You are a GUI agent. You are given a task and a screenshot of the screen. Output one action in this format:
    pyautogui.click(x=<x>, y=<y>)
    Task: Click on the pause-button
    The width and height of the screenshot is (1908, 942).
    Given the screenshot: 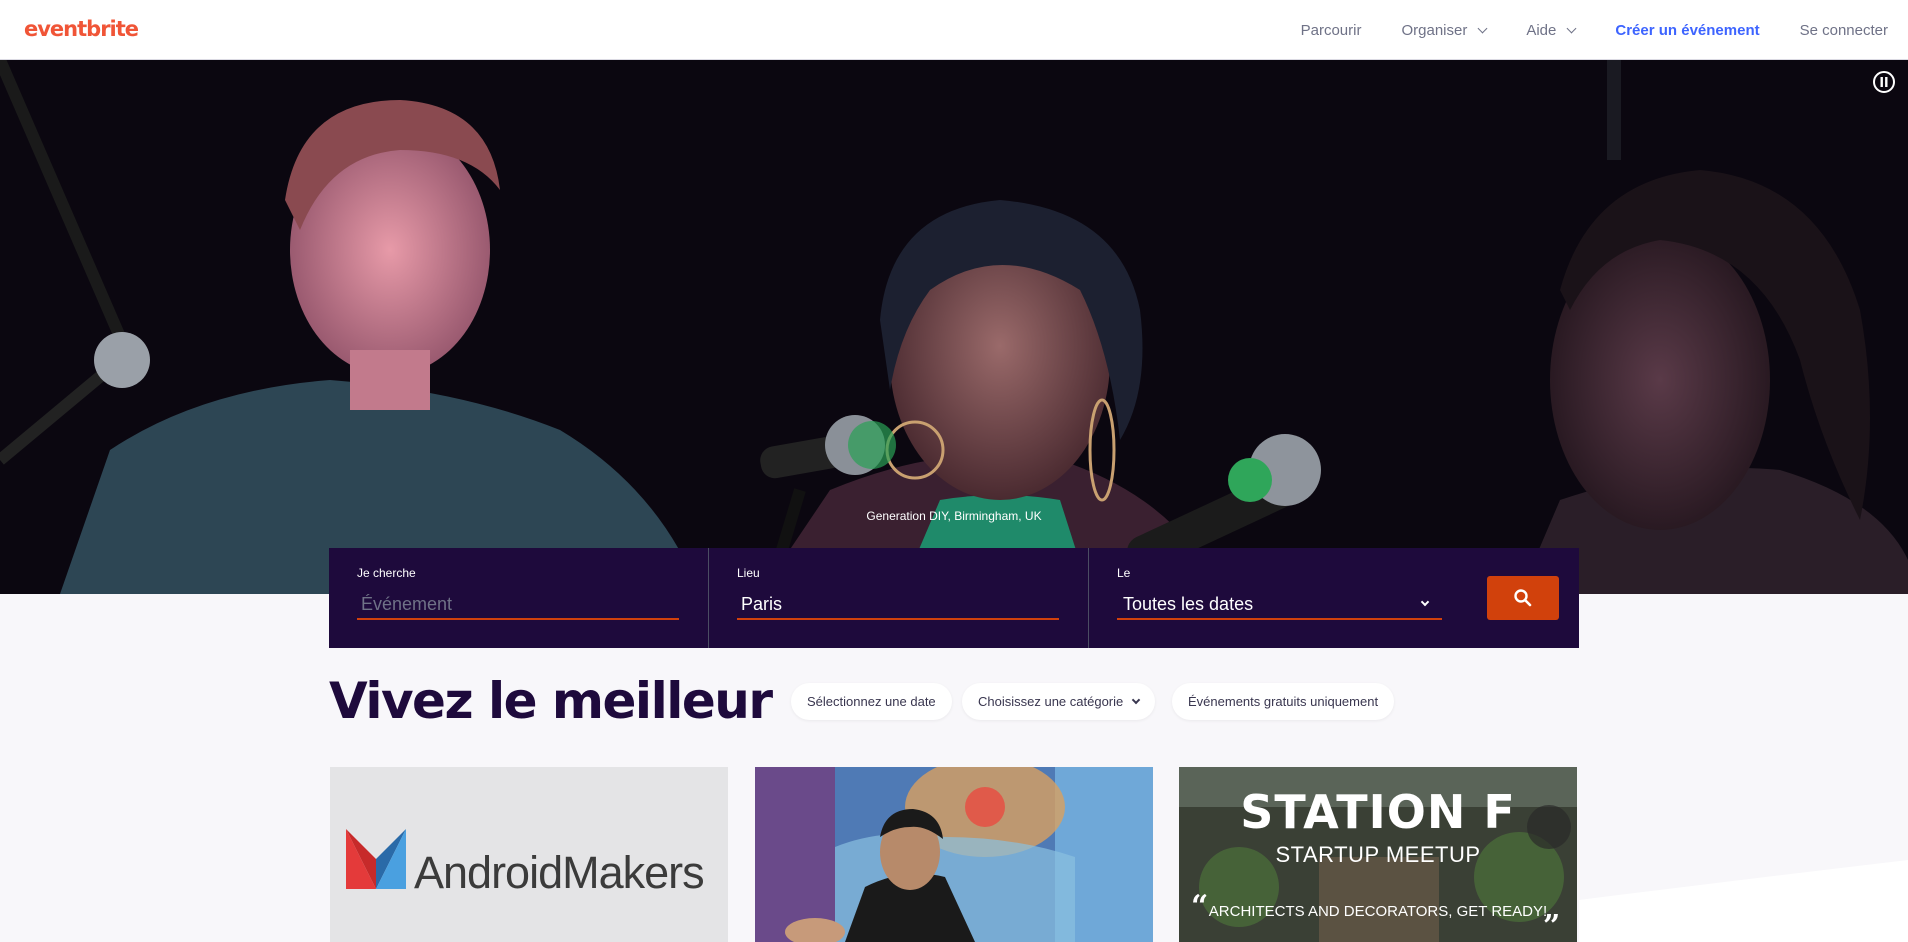 What is the action you would take?
    pyautogui.click(x=1884, y=82)
    